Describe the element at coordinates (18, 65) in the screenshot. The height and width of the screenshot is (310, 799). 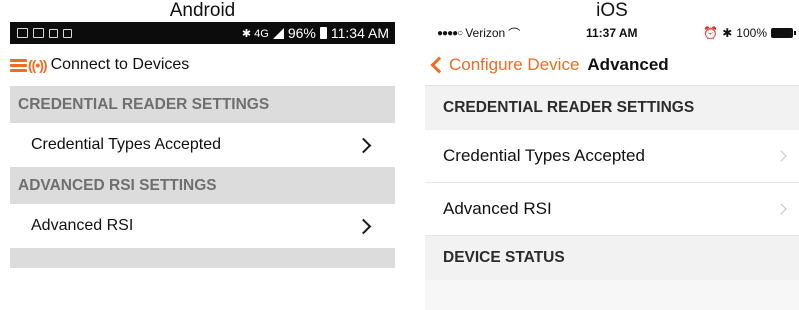
I see `hamburger-menu-icon` at that location.